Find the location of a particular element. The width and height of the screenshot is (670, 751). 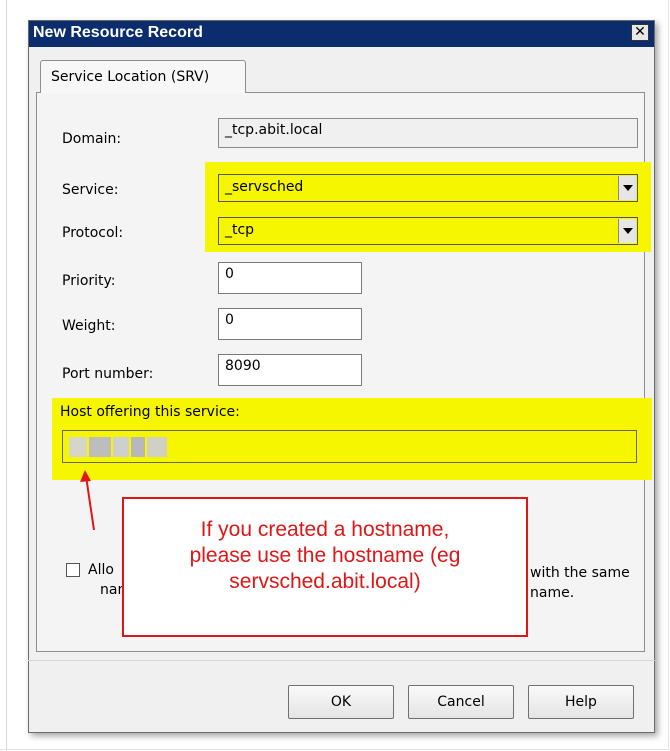

tab-service-location-srv: Service Location (SRV) is located at coordinates (143, 76).